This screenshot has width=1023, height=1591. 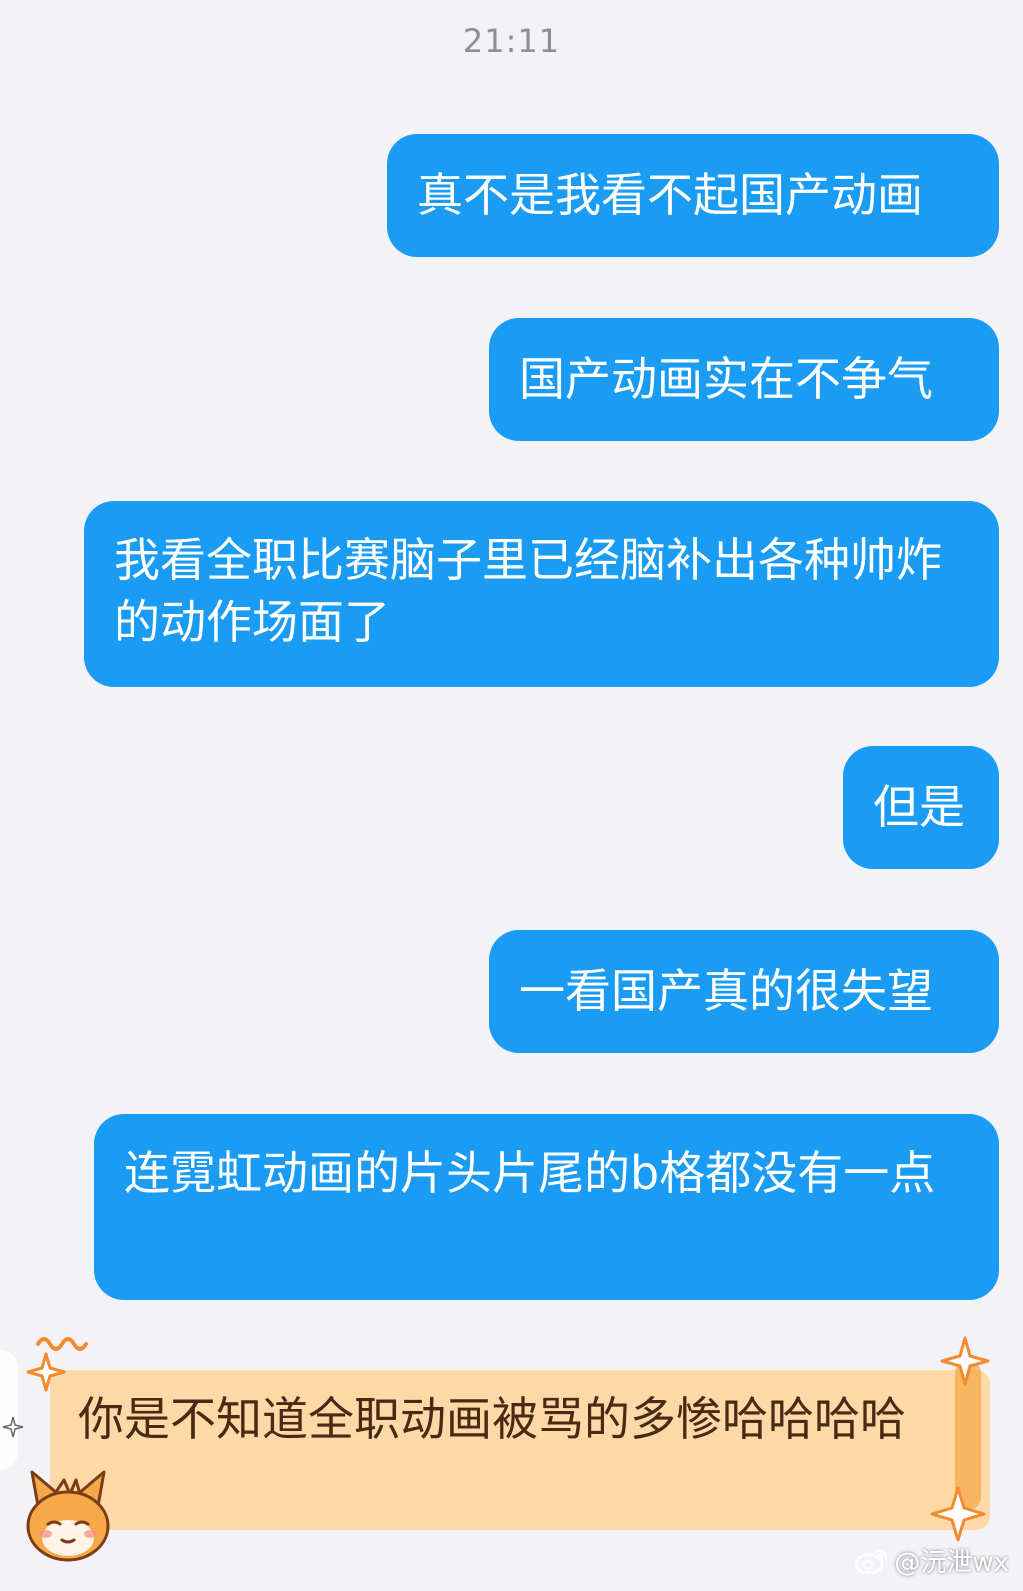 What do you see at coordinates (546, 1207) in the screenshot?
I see `sent-message-bubble: 连霓虹动画的片头片尾的b格都没有一点` at bounding box center [546, 1207].